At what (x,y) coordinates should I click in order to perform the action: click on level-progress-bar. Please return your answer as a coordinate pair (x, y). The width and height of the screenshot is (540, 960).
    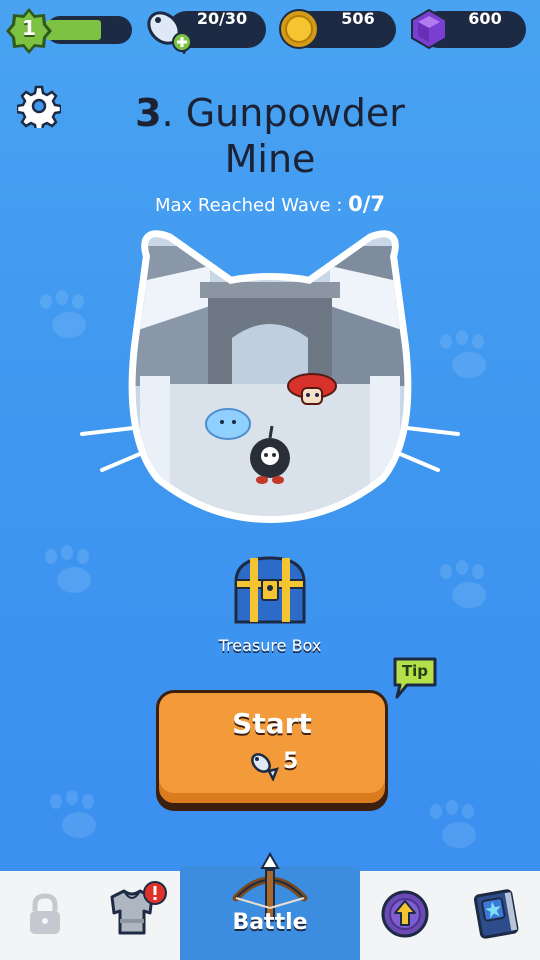
    Looking at the image, I should click on (89, 30).